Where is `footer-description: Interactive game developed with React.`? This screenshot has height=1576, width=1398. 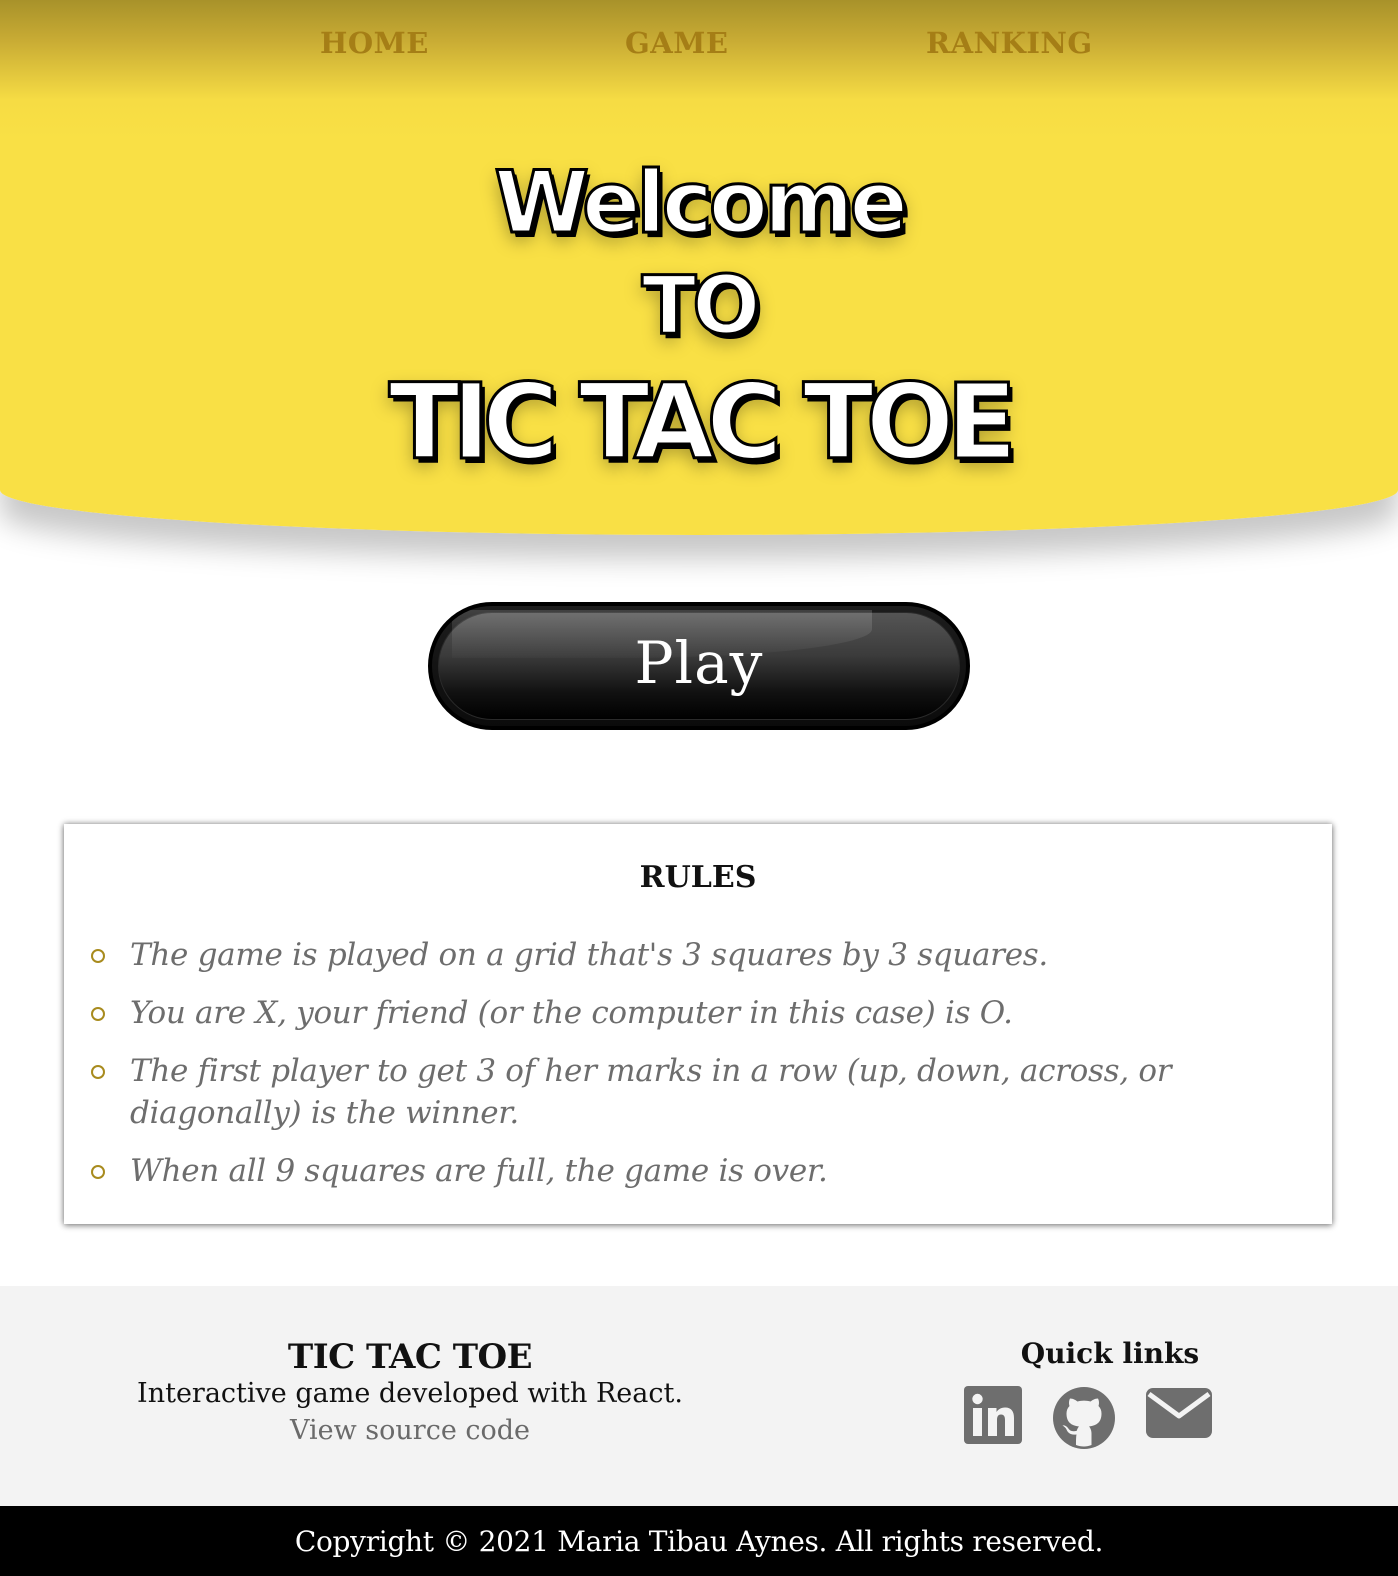
footer-description: Interactive game developed with React. is located at coordinates (410, 1393).